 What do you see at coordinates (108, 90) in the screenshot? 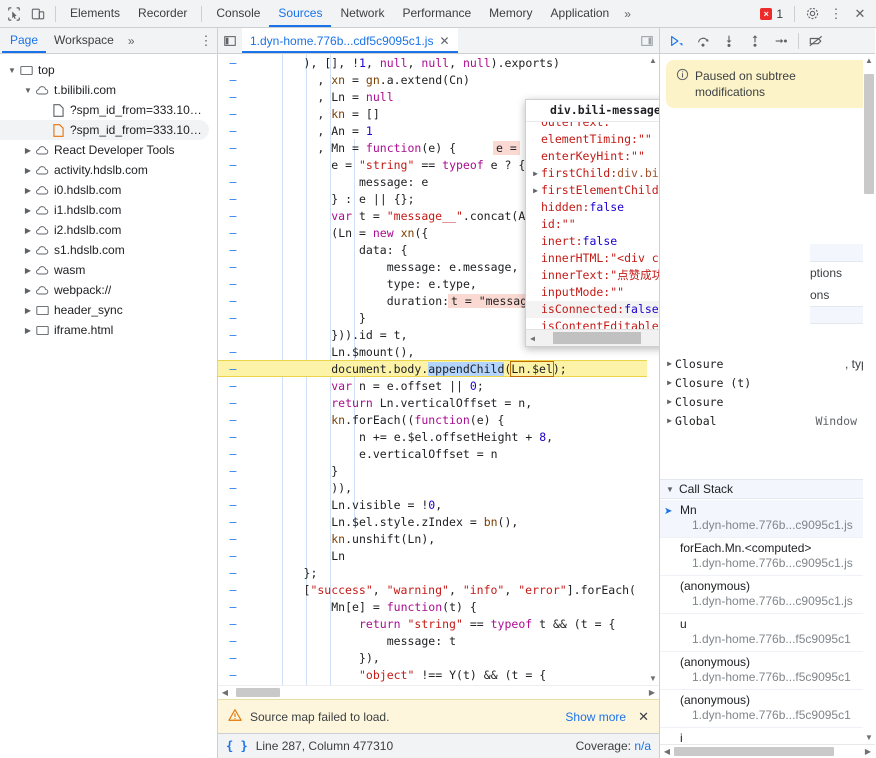
I see `tree-item-t-bilibili-com: ▼ t.bilibili.com` at bounding box center [108, 90].